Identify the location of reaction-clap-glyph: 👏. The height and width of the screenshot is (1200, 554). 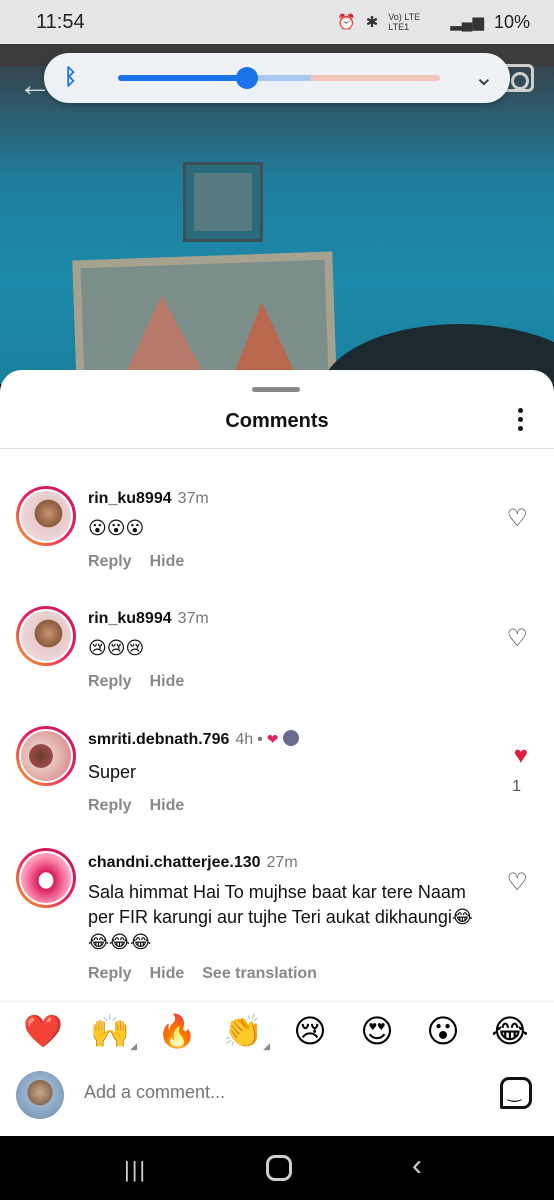
(243, 1031).